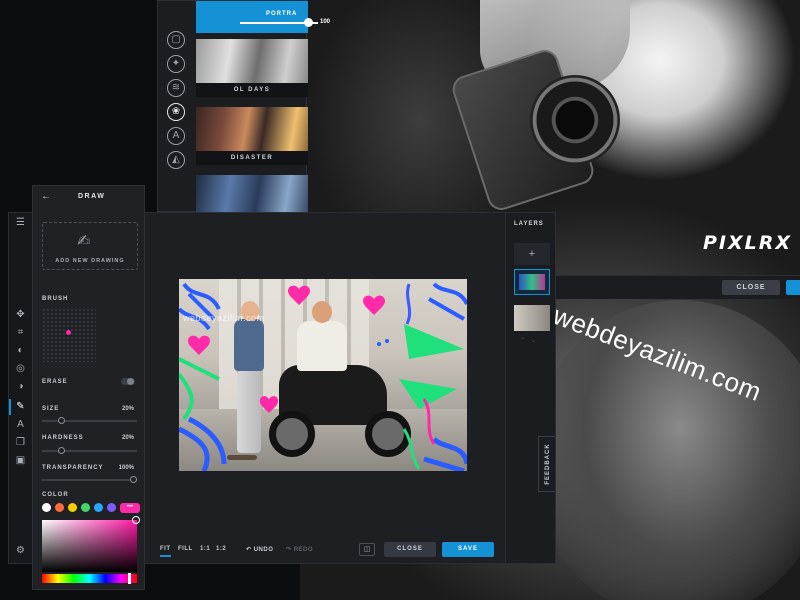 The image size is (800, 600). What do you see at coordinates (165, 549) in the screenshot?
I see `fit-button: FIT` at bounding box center [165, 549].